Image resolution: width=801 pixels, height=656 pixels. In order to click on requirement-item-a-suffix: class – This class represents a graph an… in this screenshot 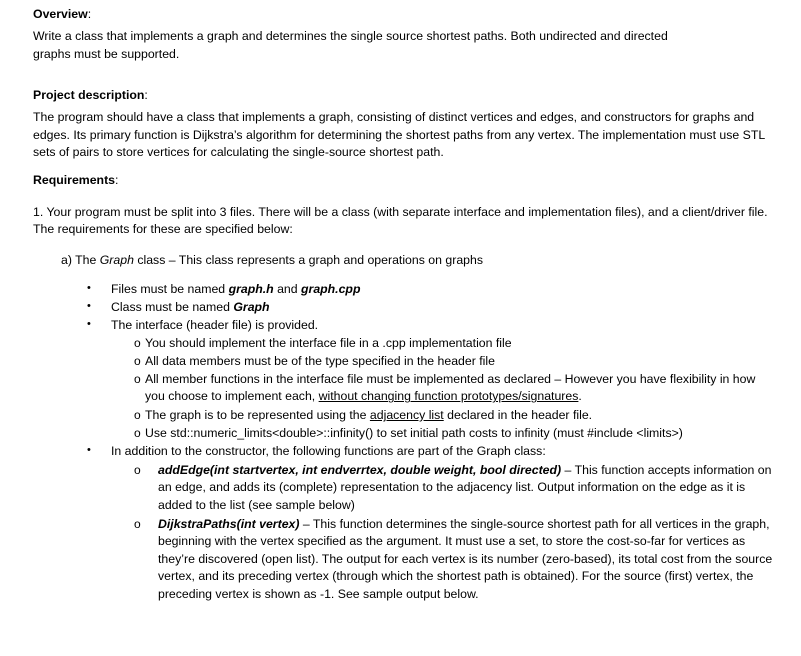, I will do `click(308, 260)`.